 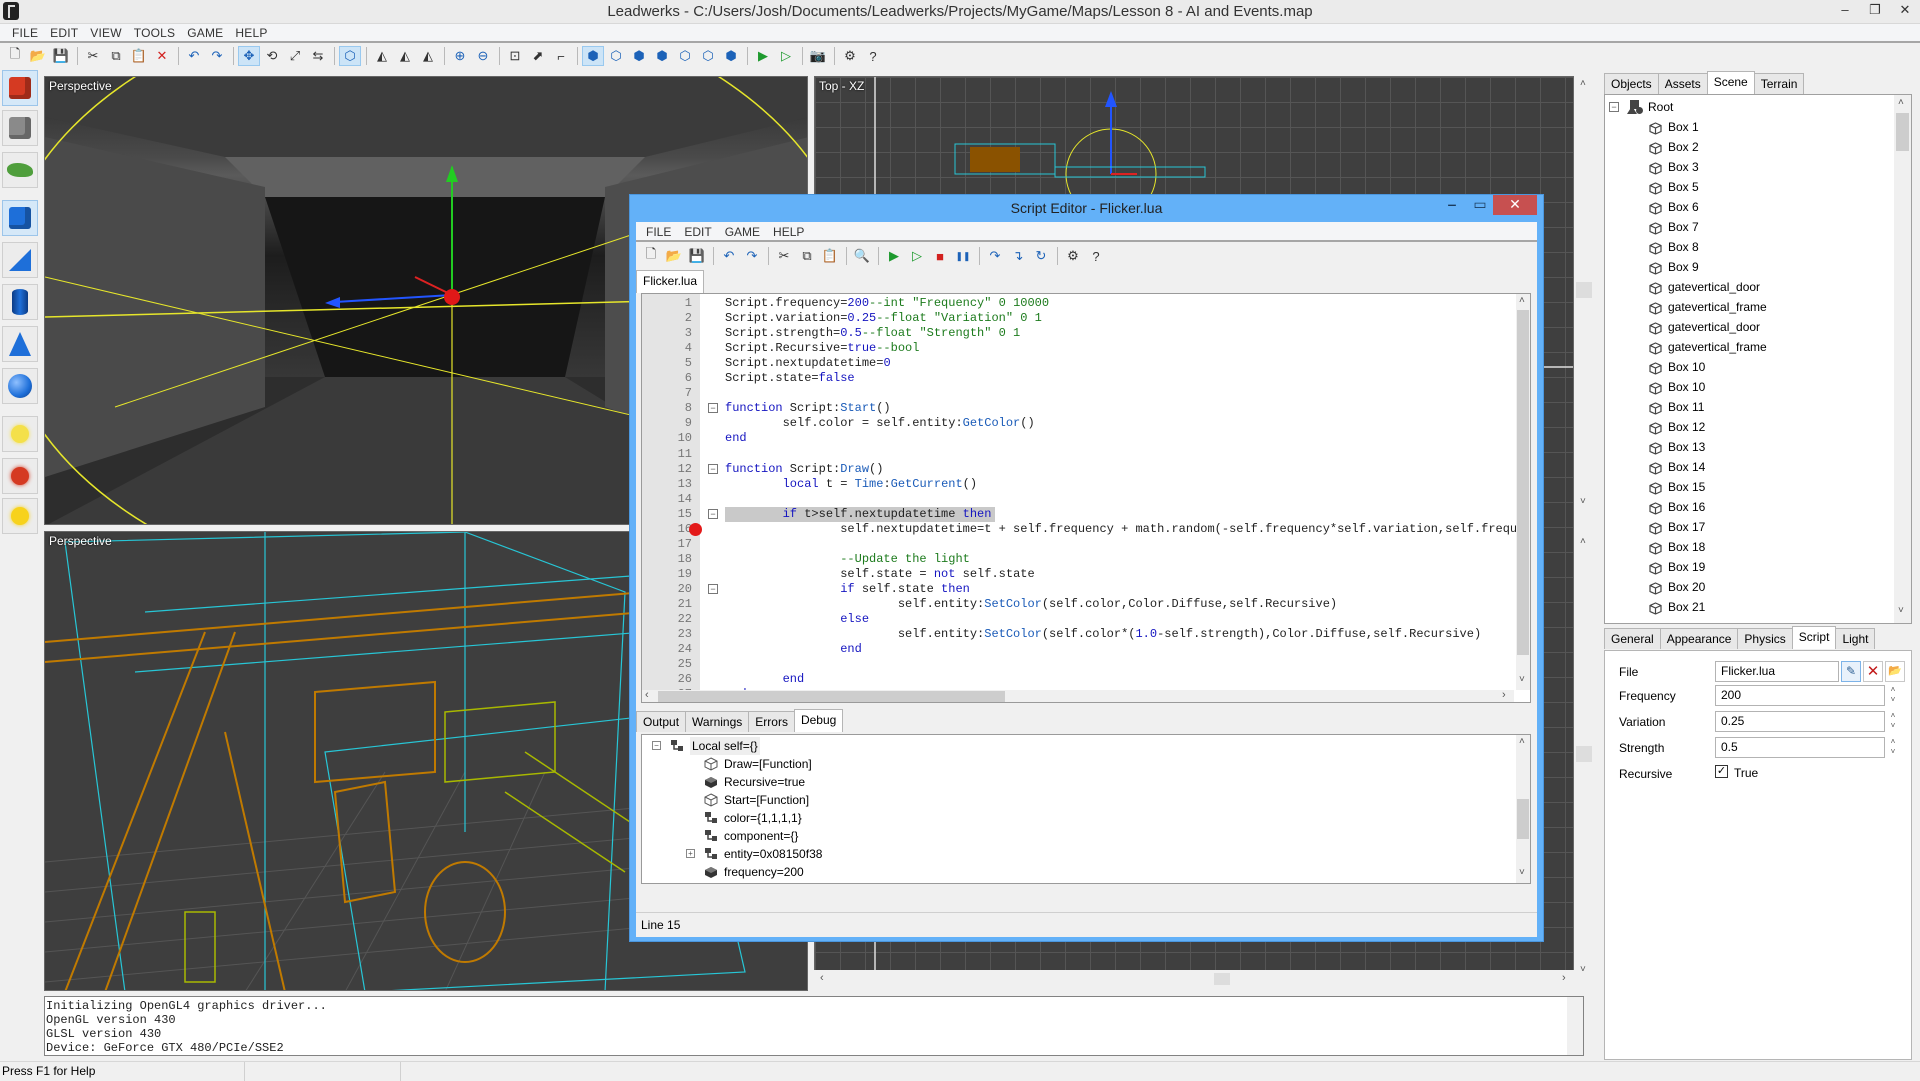 I want to click on editor-maximize-button: ▭, so click(x=1480, y=207).